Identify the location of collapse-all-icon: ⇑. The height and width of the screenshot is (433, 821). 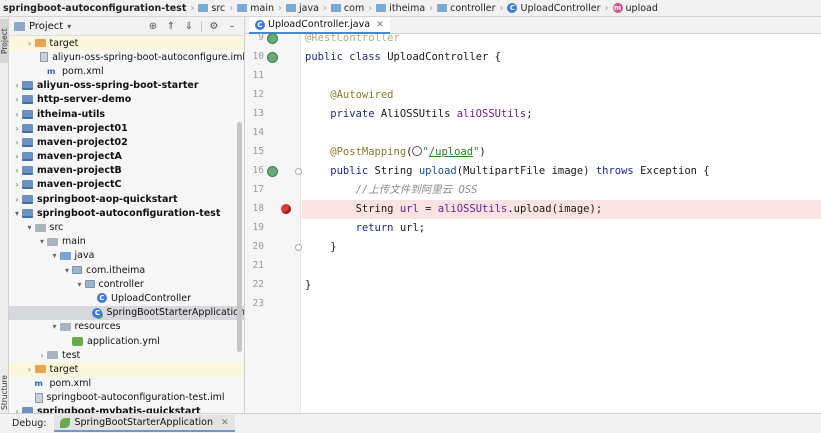
(171, 26).